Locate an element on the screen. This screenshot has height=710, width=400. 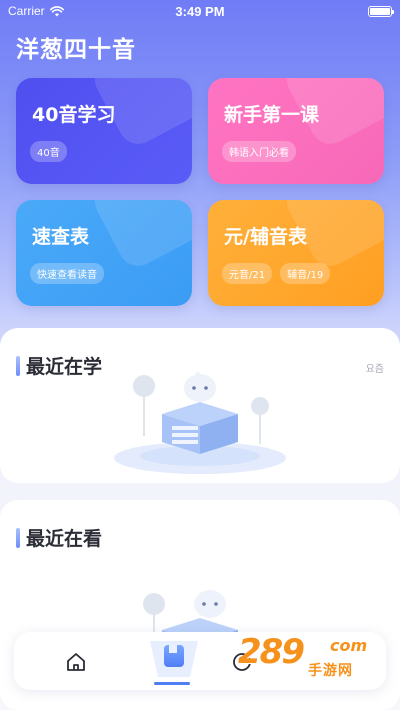
home-icon is located at coordinates (76, 662).